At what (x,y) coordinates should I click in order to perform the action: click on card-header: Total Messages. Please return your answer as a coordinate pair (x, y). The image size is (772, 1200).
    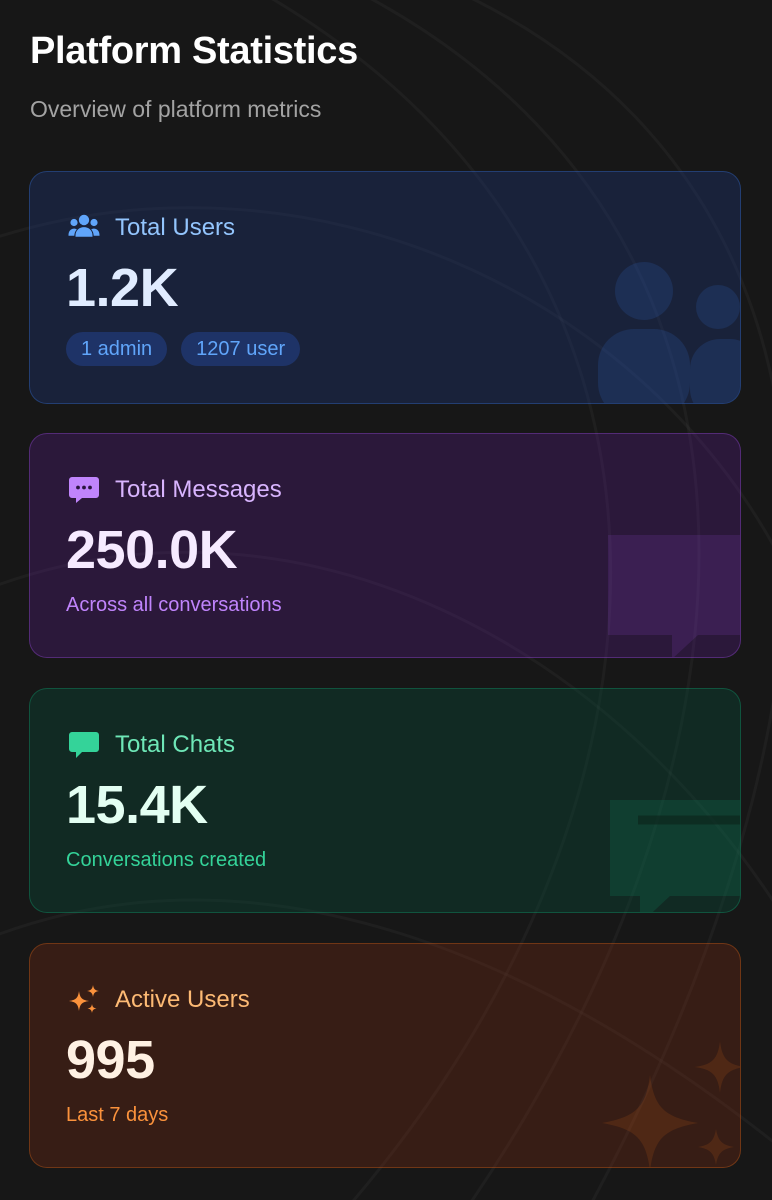
    Looking at the image, I should click on (174, 490).